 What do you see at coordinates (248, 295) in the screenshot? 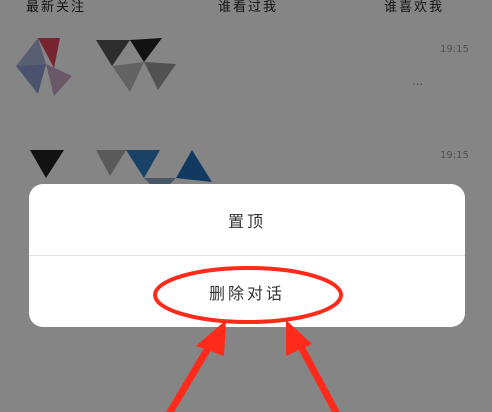
I see `highlight-ellipse` at bounding box center [248, 295].